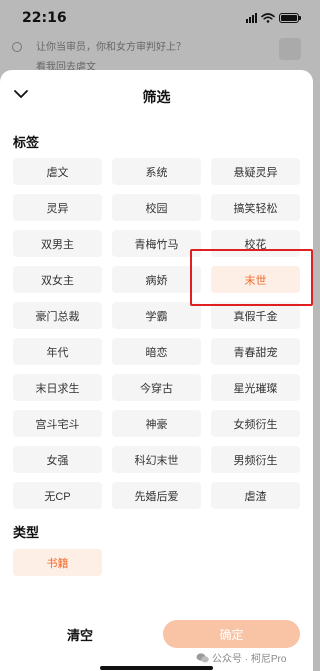  I want to click on background-thumbnail, so click(290, 49).